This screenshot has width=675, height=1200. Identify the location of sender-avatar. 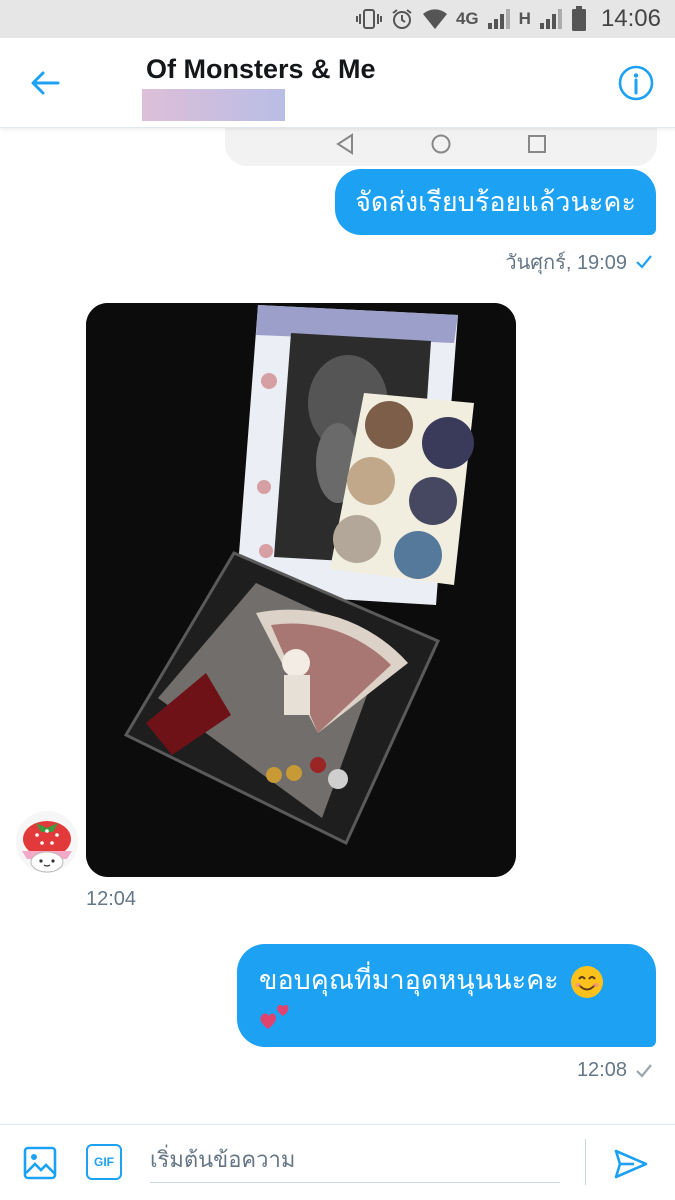
(47, 842).